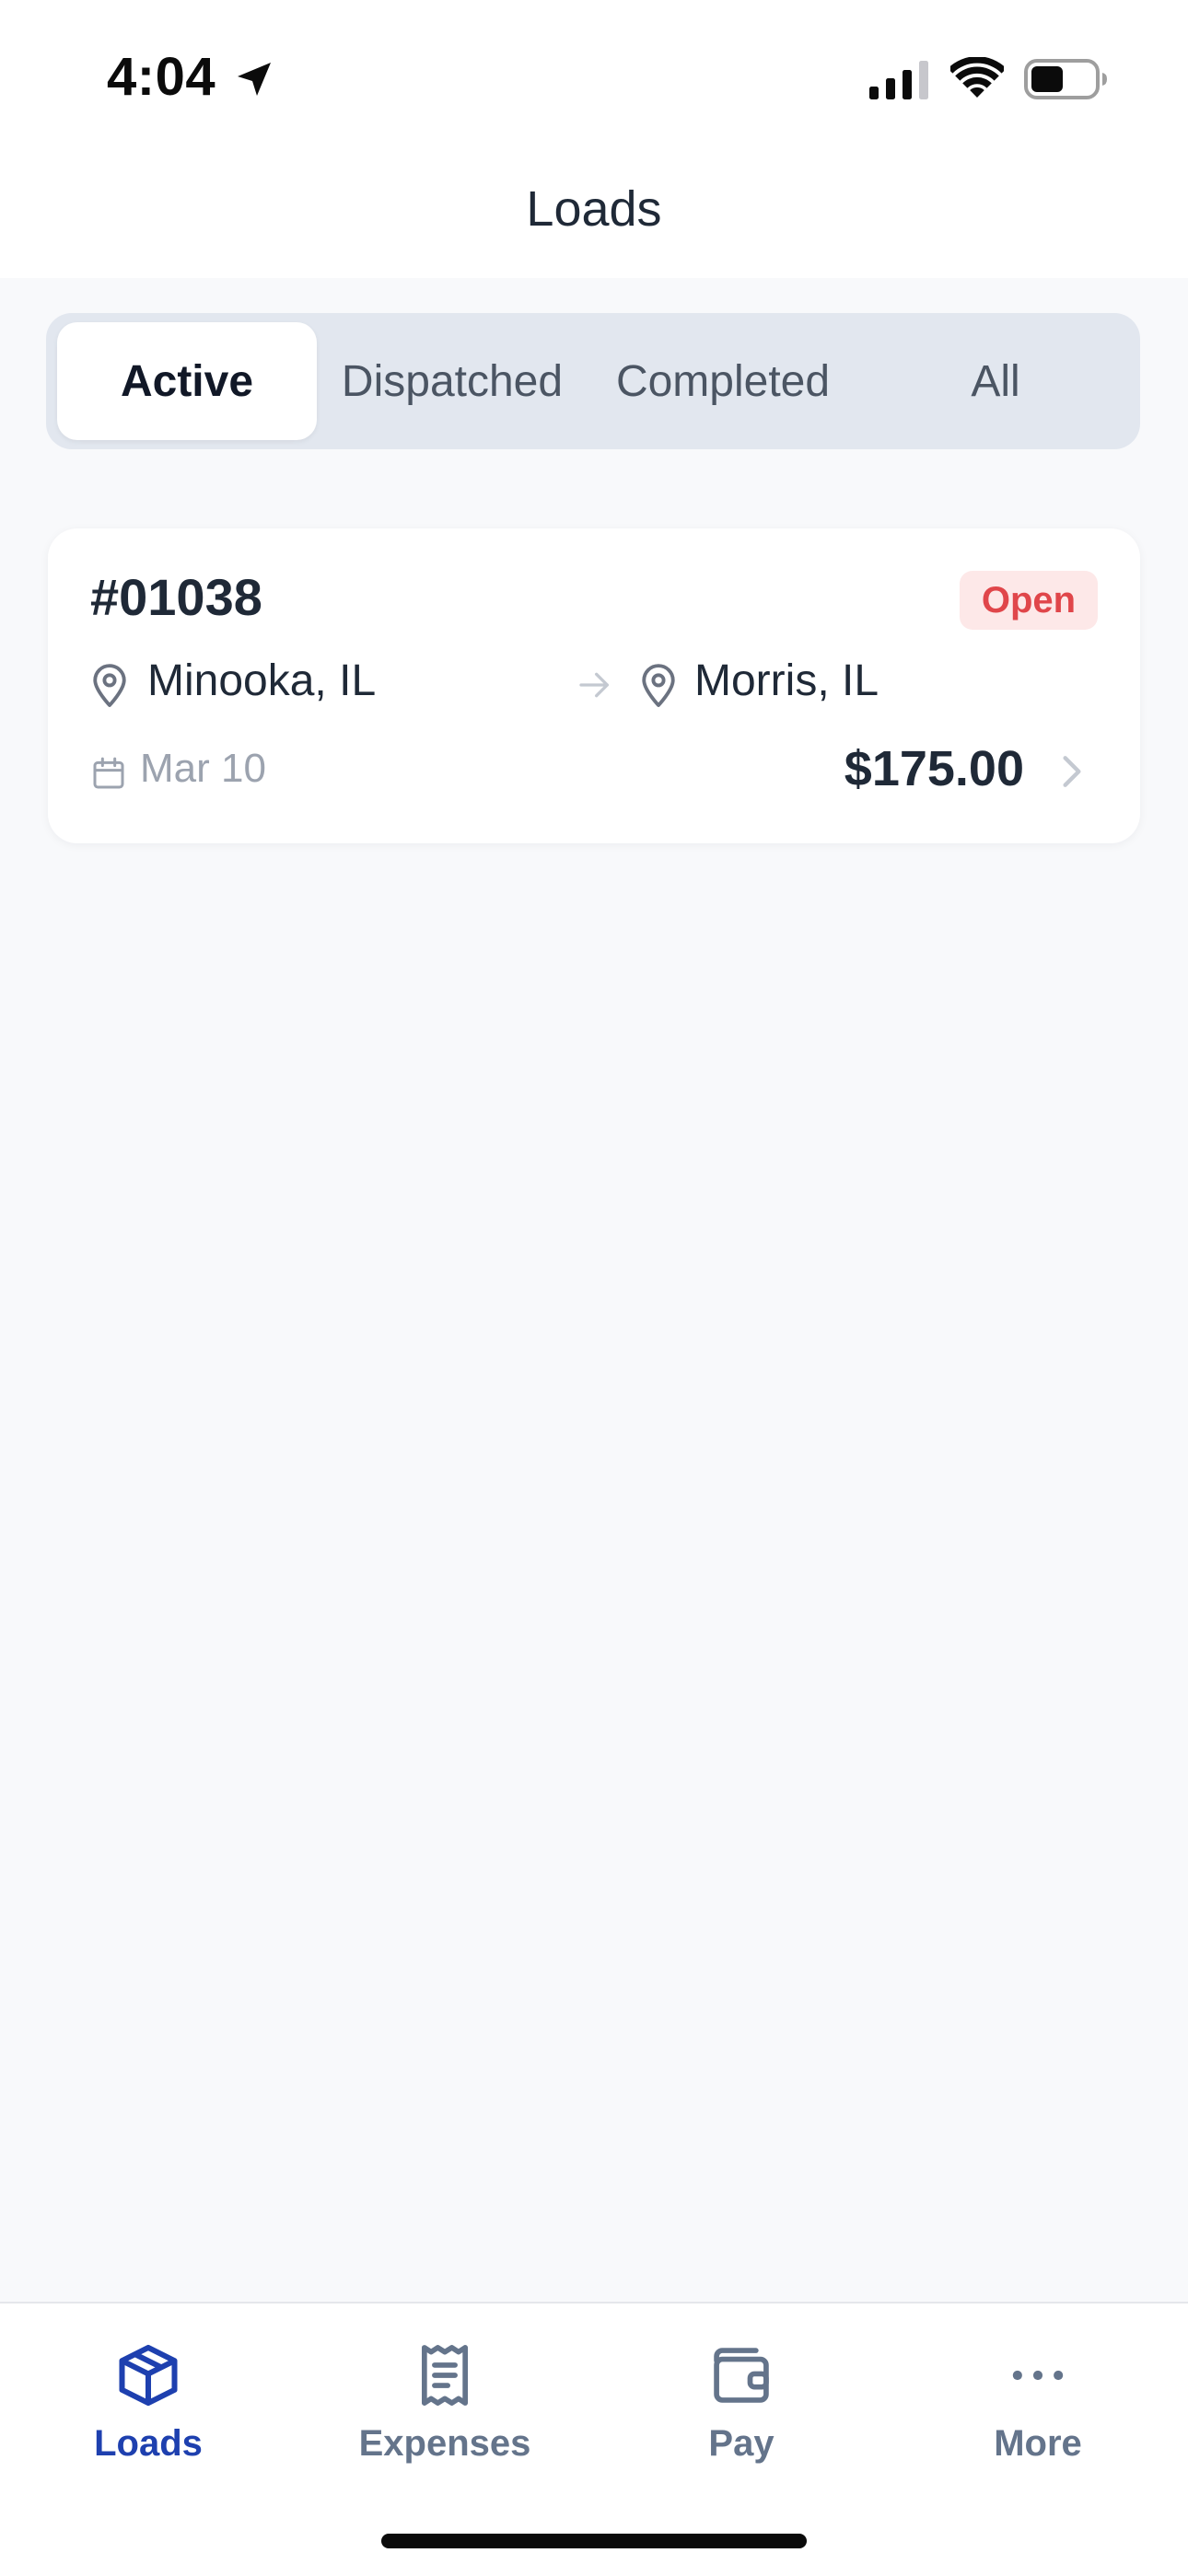 The height and width of the screenshot is (2576, 1188). I want to click on chevron-right-icon, so click(1072, 771).